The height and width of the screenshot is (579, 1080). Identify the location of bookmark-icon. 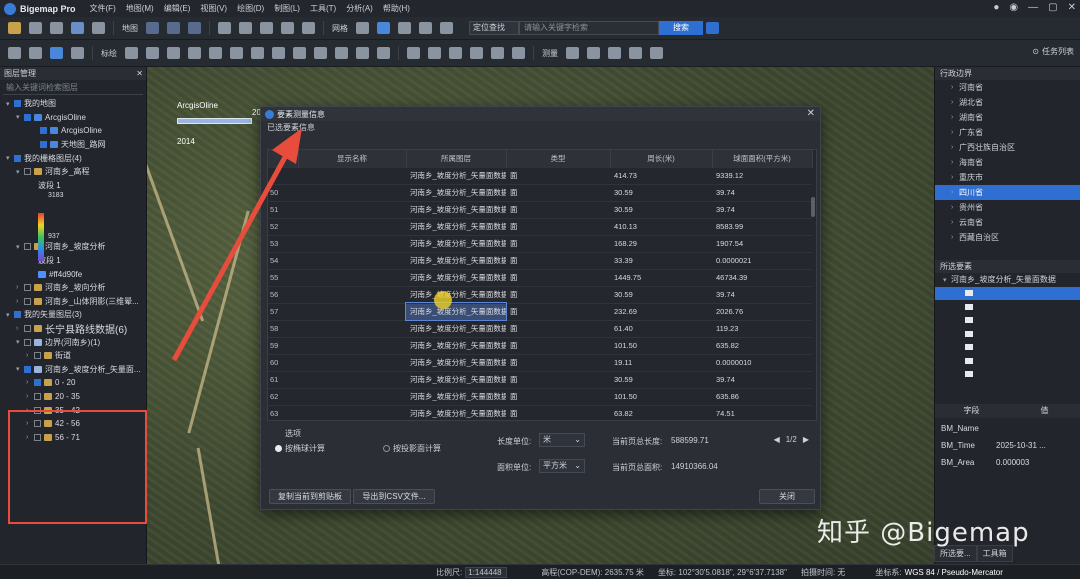
(712, 28).